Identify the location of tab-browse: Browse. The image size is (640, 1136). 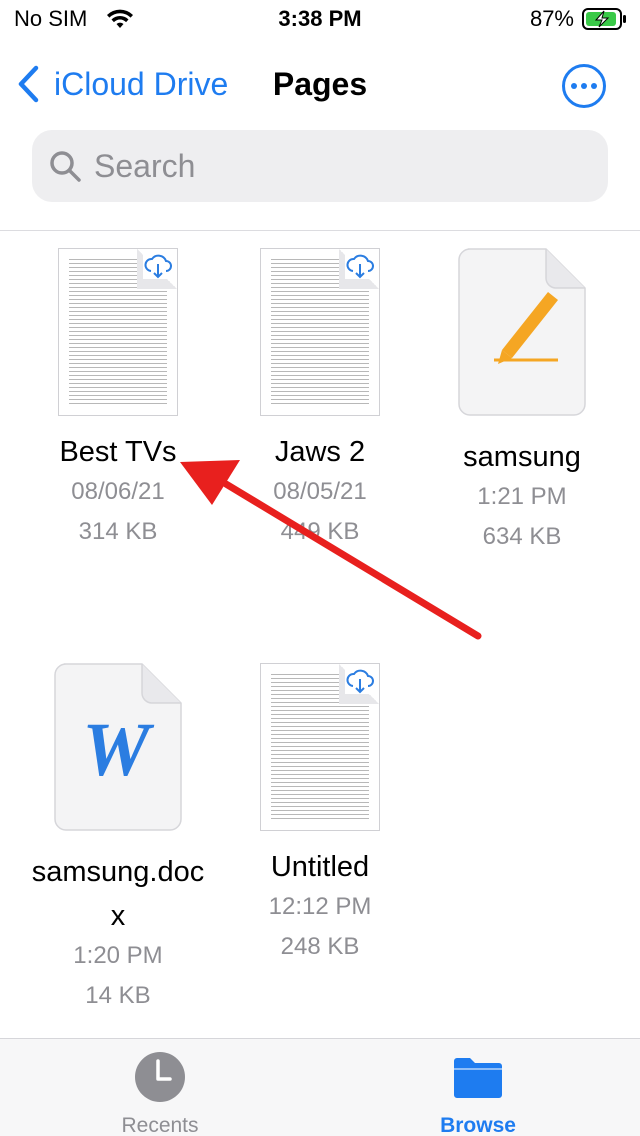
(478, 1093).